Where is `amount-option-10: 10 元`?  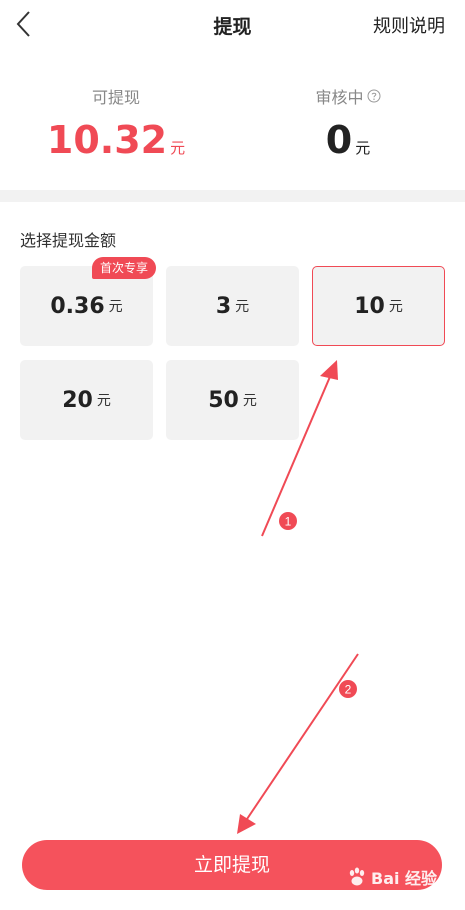
amount-option-10: 10 元 is located at coordinates (378, 306).